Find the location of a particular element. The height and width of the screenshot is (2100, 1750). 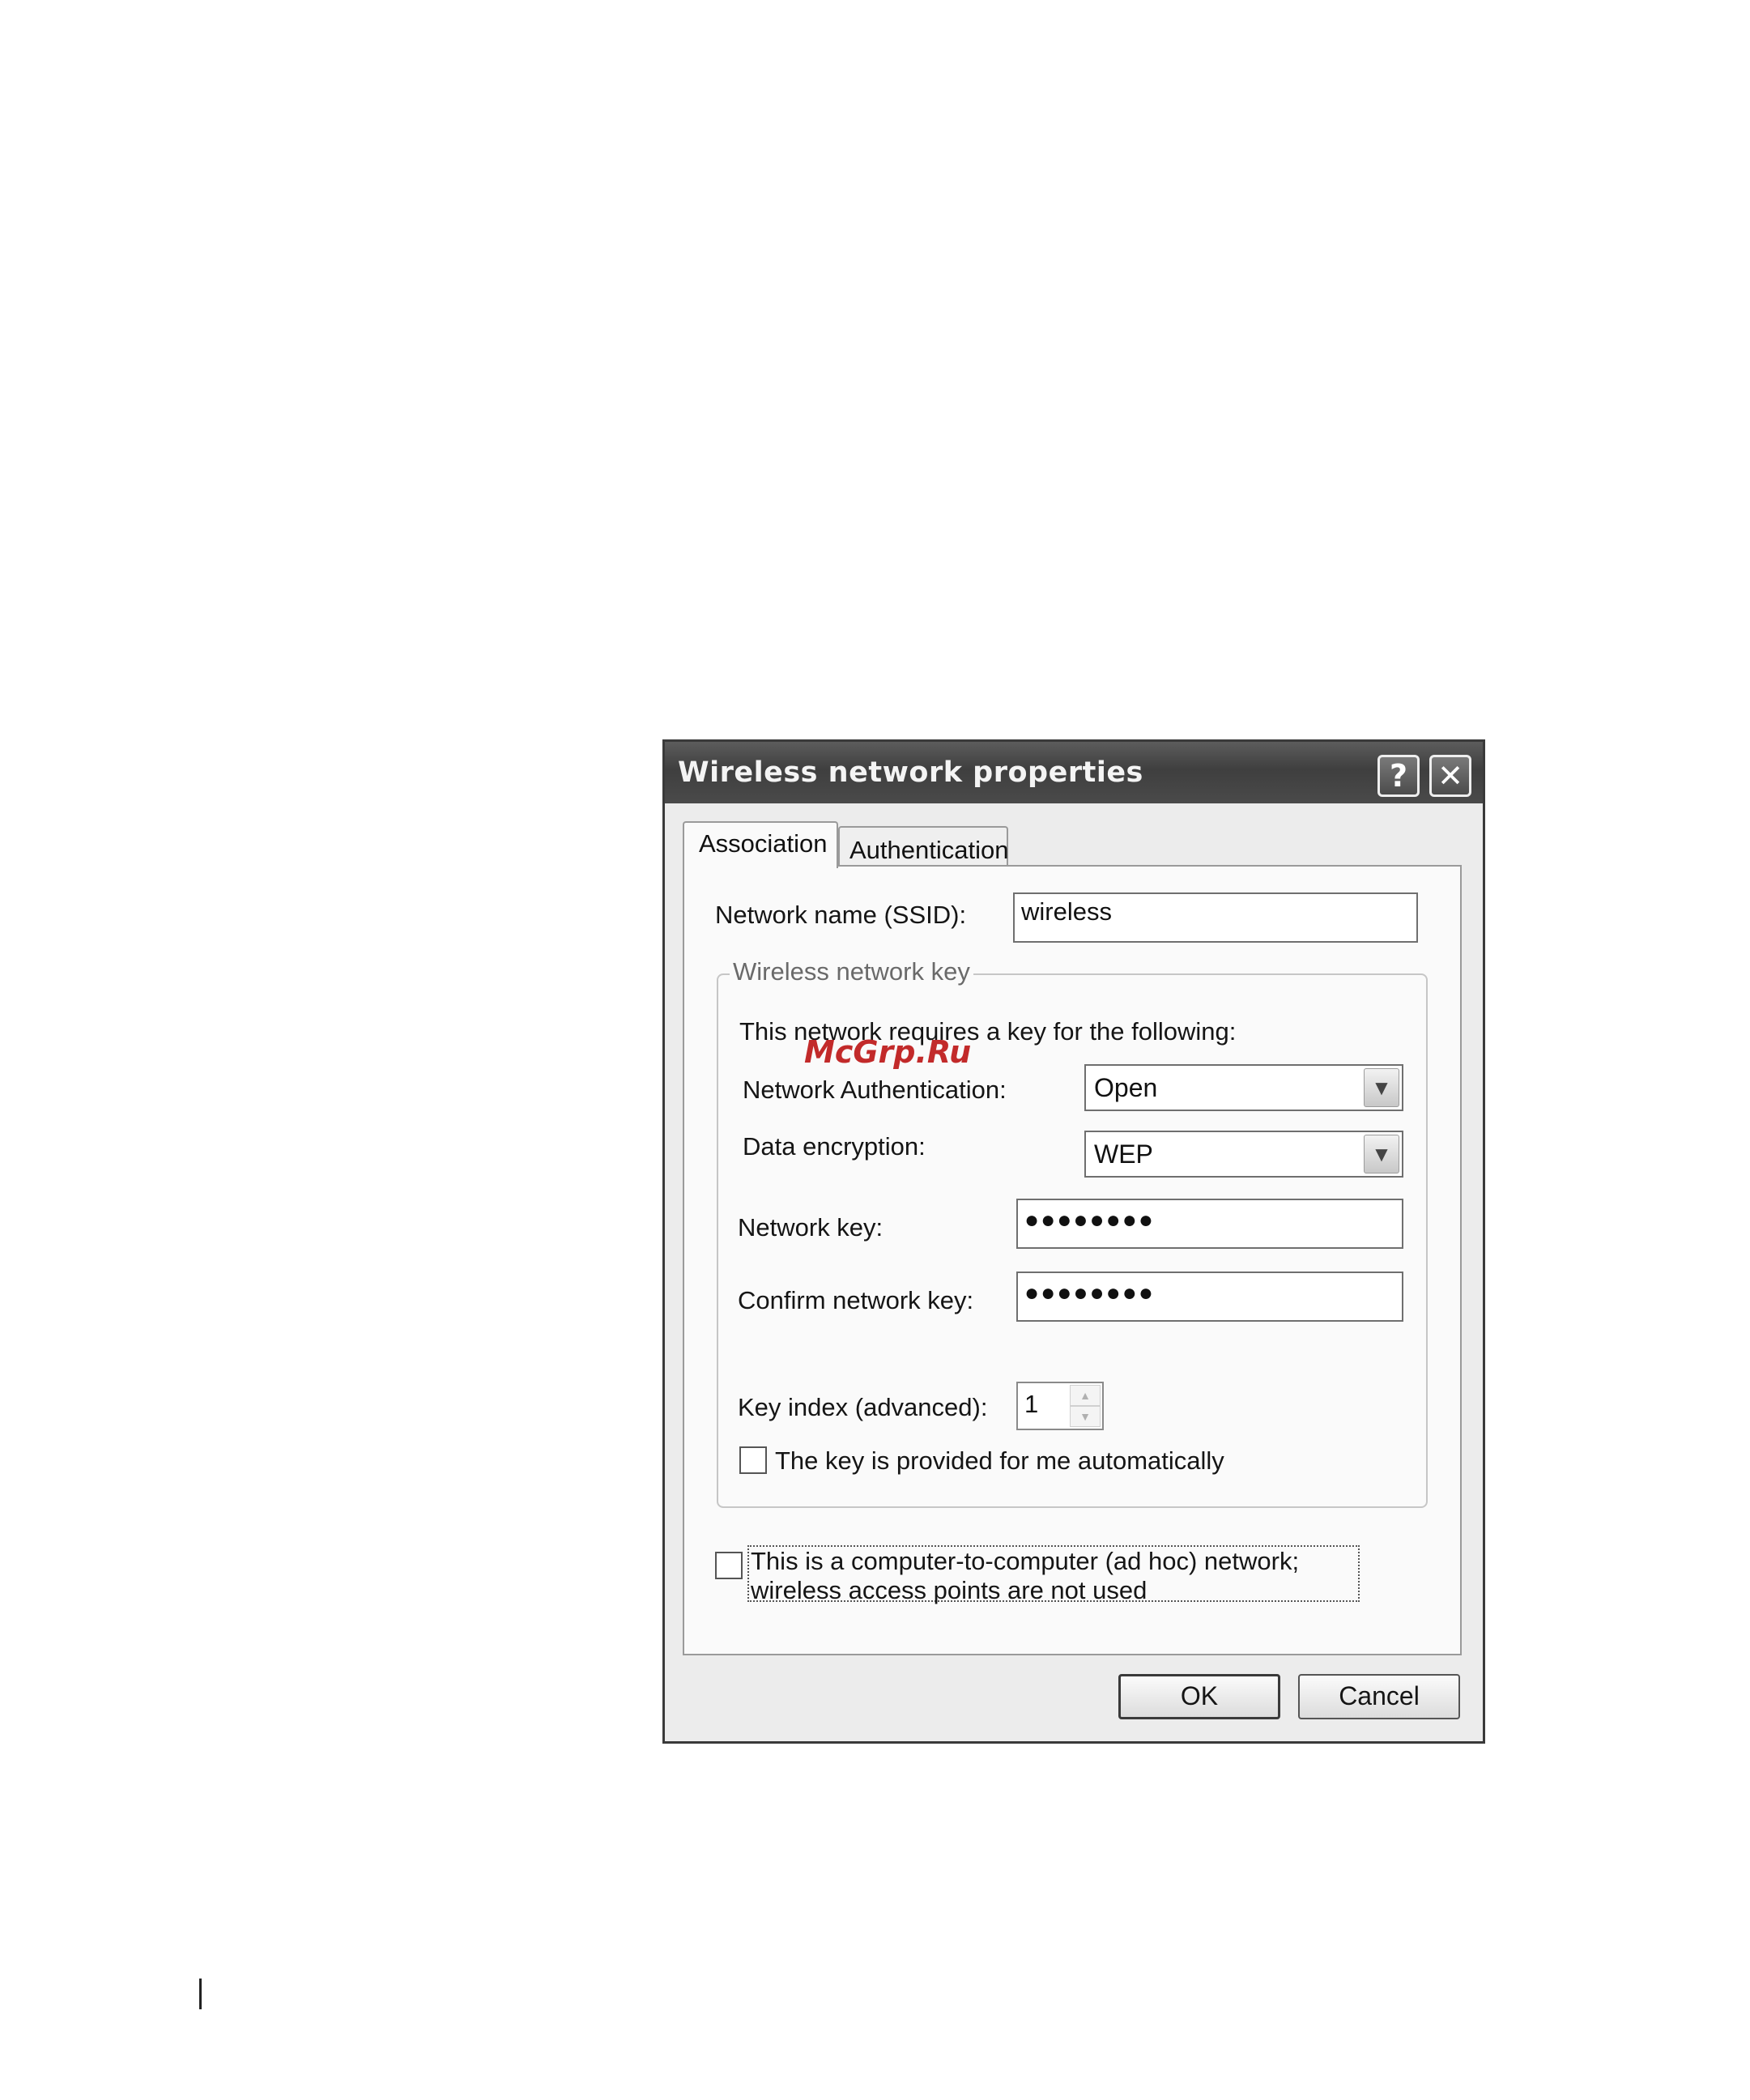

confirm-network-key-input: ●●●●●●●● is located at coordinates (1209, 1297).